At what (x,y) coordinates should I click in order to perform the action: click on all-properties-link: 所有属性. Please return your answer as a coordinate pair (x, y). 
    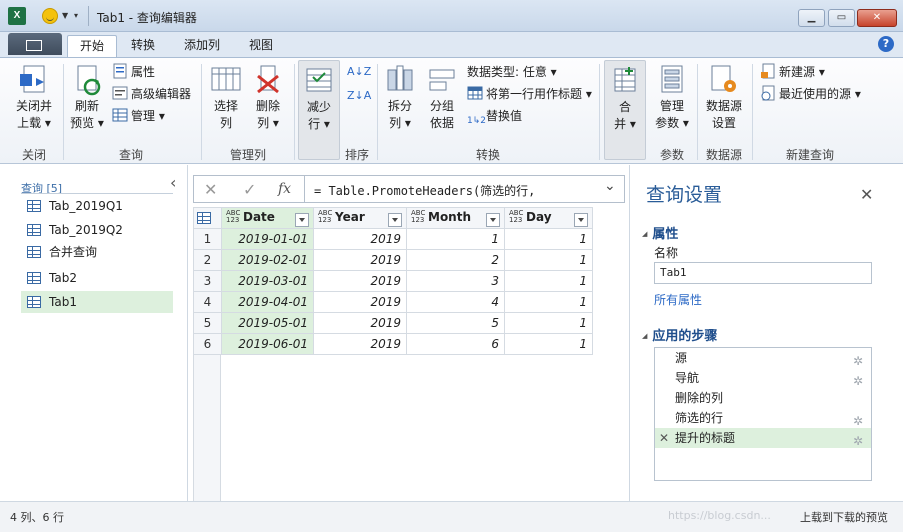
    Looking at the image, I should click on (678, 299).